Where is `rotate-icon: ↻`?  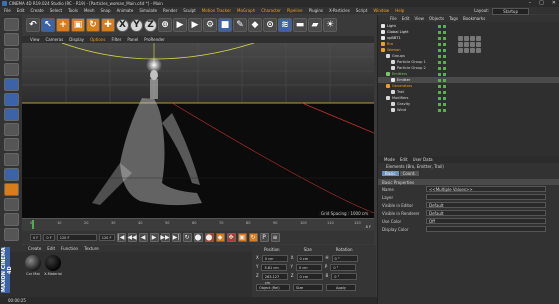
rotate-icon: ↻ is located at coordinates (93, 25).